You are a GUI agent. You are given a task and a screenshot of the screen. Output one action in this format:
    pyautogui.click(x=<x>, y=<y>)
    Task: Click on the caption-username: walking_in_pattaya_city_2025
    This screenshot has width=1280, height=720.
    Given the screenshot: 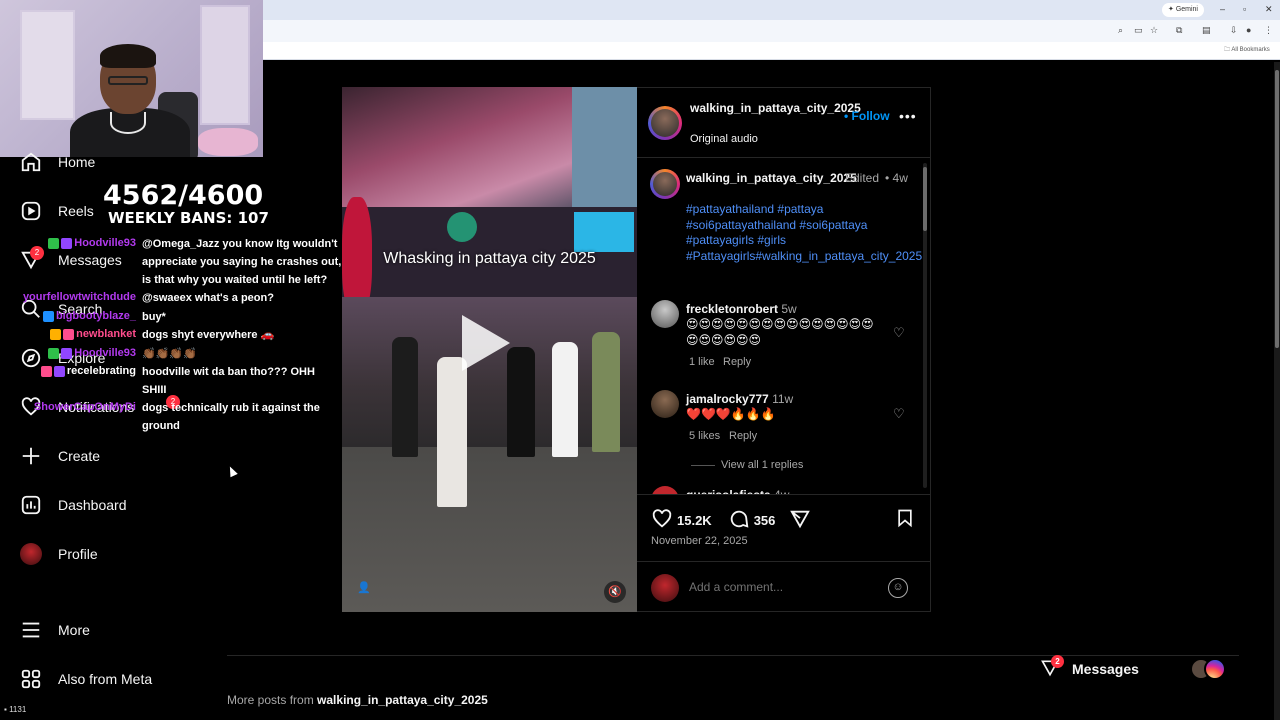 What is the action you would take?
    pyautogui.click(x=771, y=179)
    